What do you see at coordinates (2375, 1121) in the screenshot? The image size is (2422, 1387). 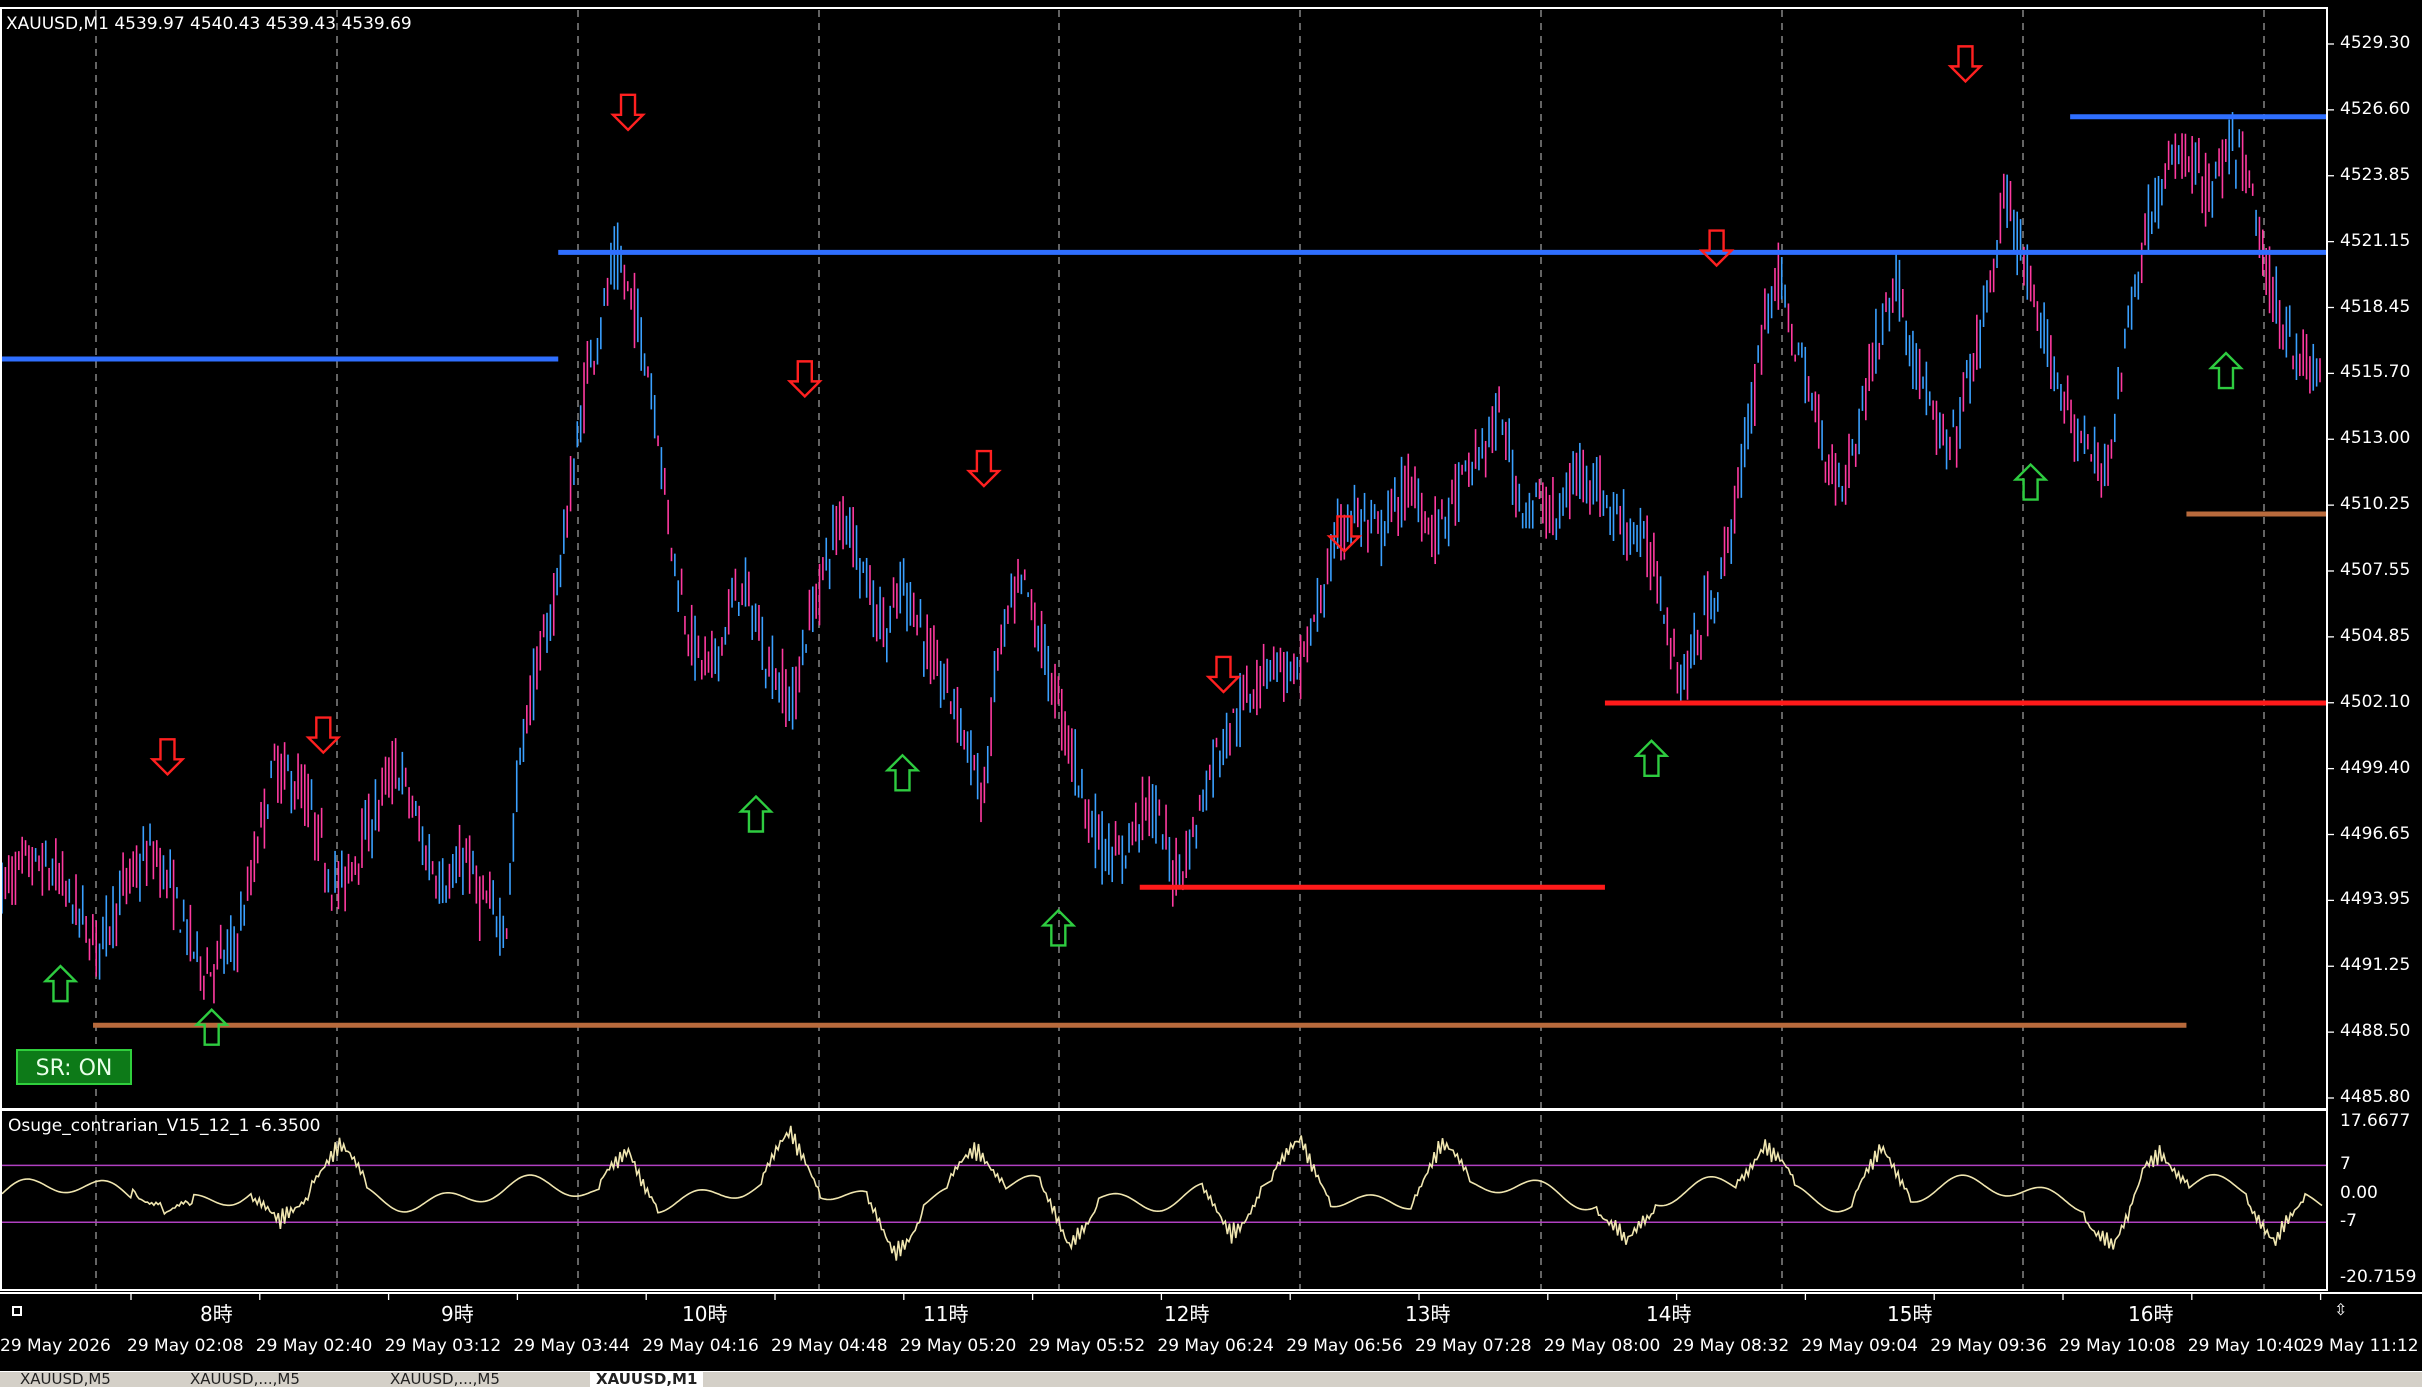 I see `indicator-tick-label: 17.6677` at bounding box center [2375, 1121].